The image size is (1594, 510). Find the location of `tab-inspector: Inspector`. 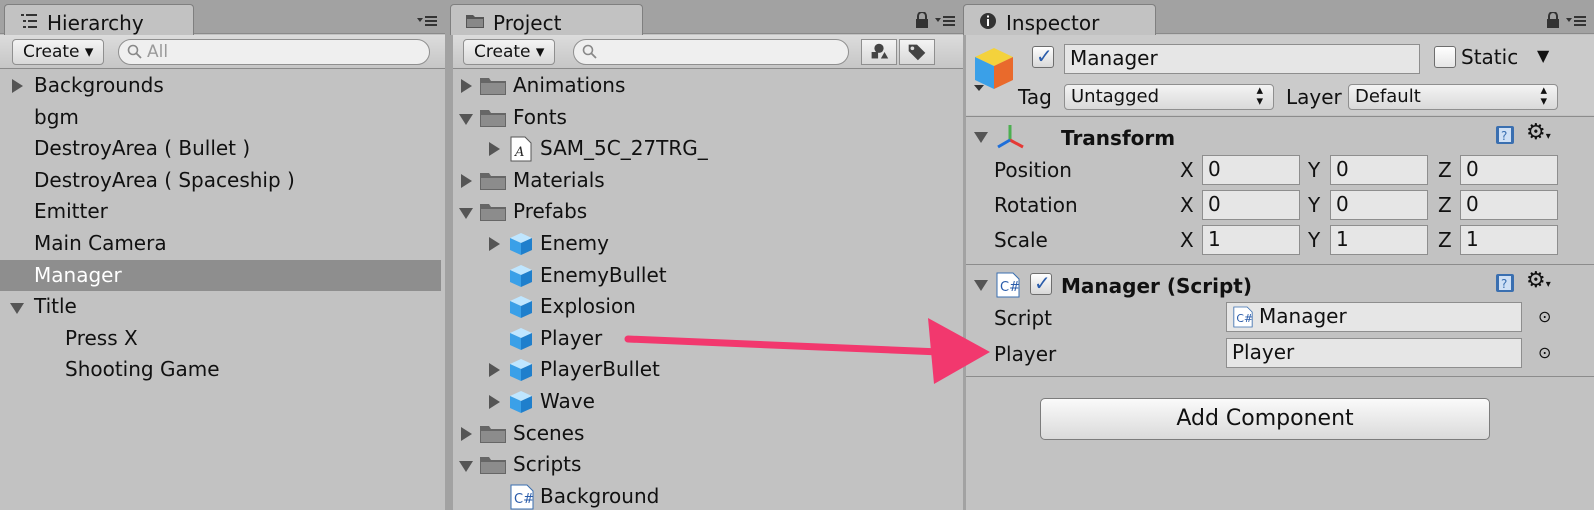

tab-inspector: Inspector is located at coordinates (1059, 19).